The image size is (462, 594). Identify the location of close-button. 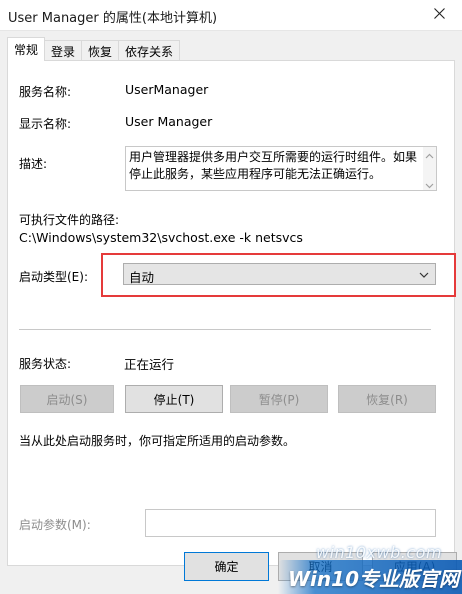
(439, 15).